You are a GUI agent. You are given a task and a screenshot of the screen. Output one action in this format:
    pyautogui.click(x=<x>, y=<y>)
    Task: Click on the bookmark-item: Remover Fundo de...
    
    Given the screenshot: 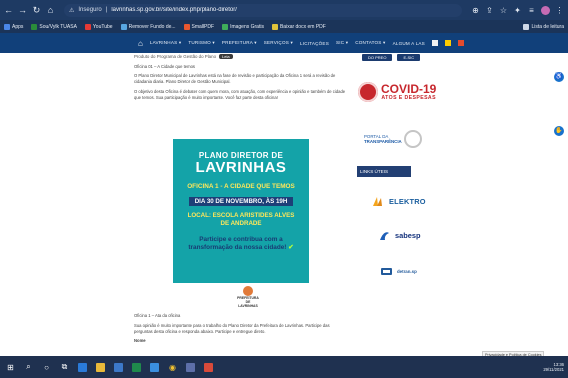 What is the action you would take?
    pyautogui.click(x=148, y=26)
    